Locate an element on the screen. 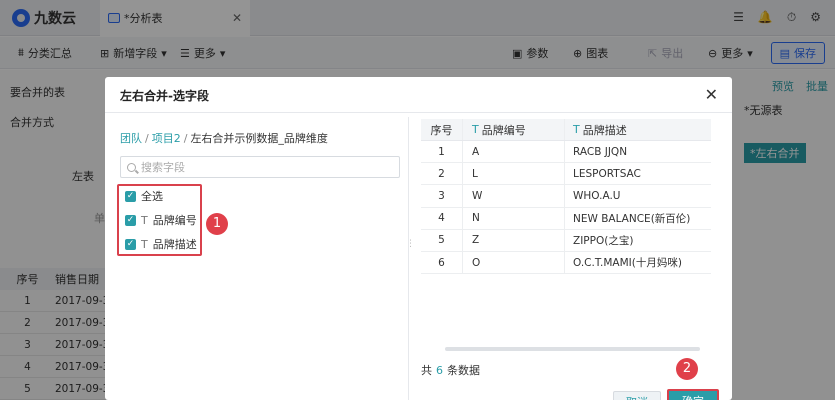 This screenshot has width=835, height=400. header-brand-desc: T 品牌描述 is located at coordinates (638, 129).